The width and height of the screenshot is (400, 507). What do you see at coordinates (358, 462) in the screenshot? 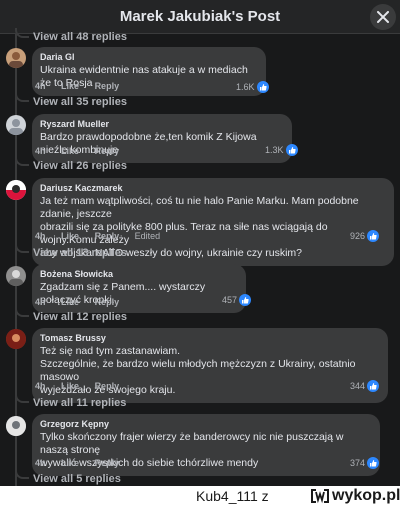
I see `reaction-number: 374` at bounding box center [358, 462].